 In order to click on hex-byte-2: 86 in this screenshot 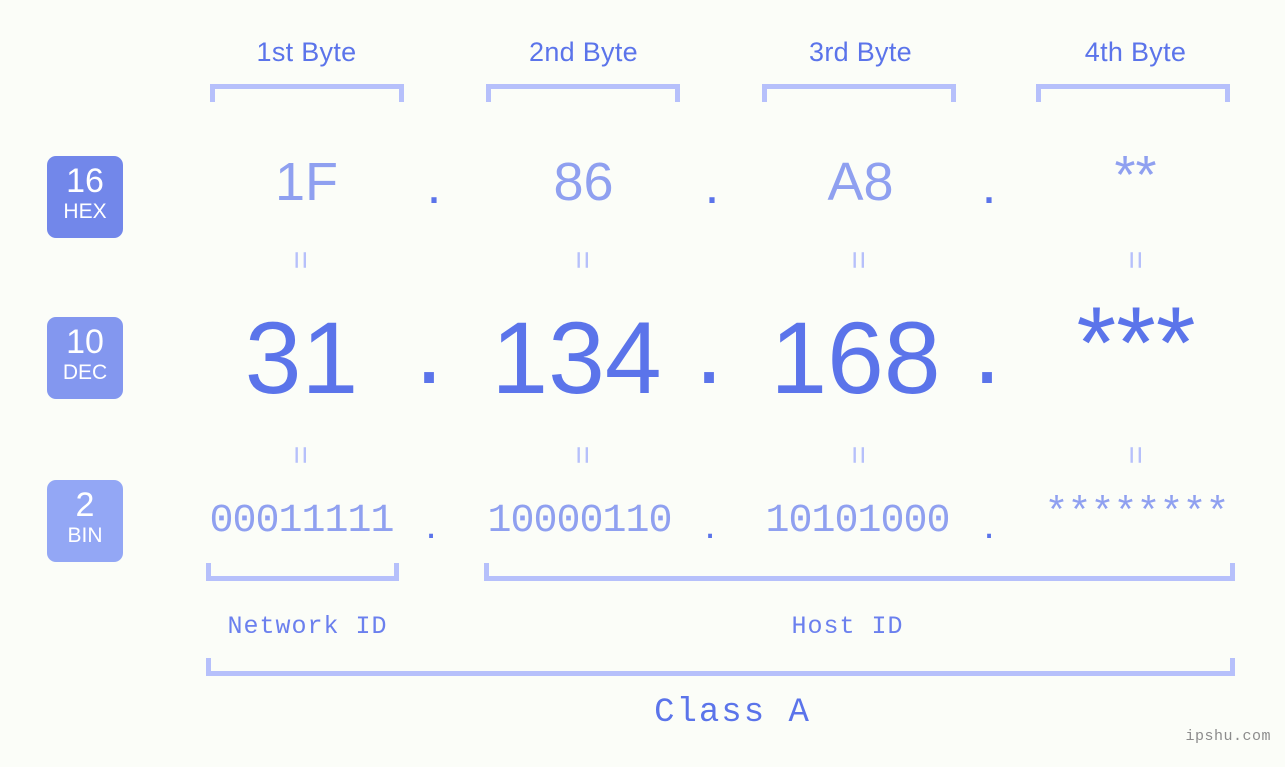, I will do `click(583, 182)`.